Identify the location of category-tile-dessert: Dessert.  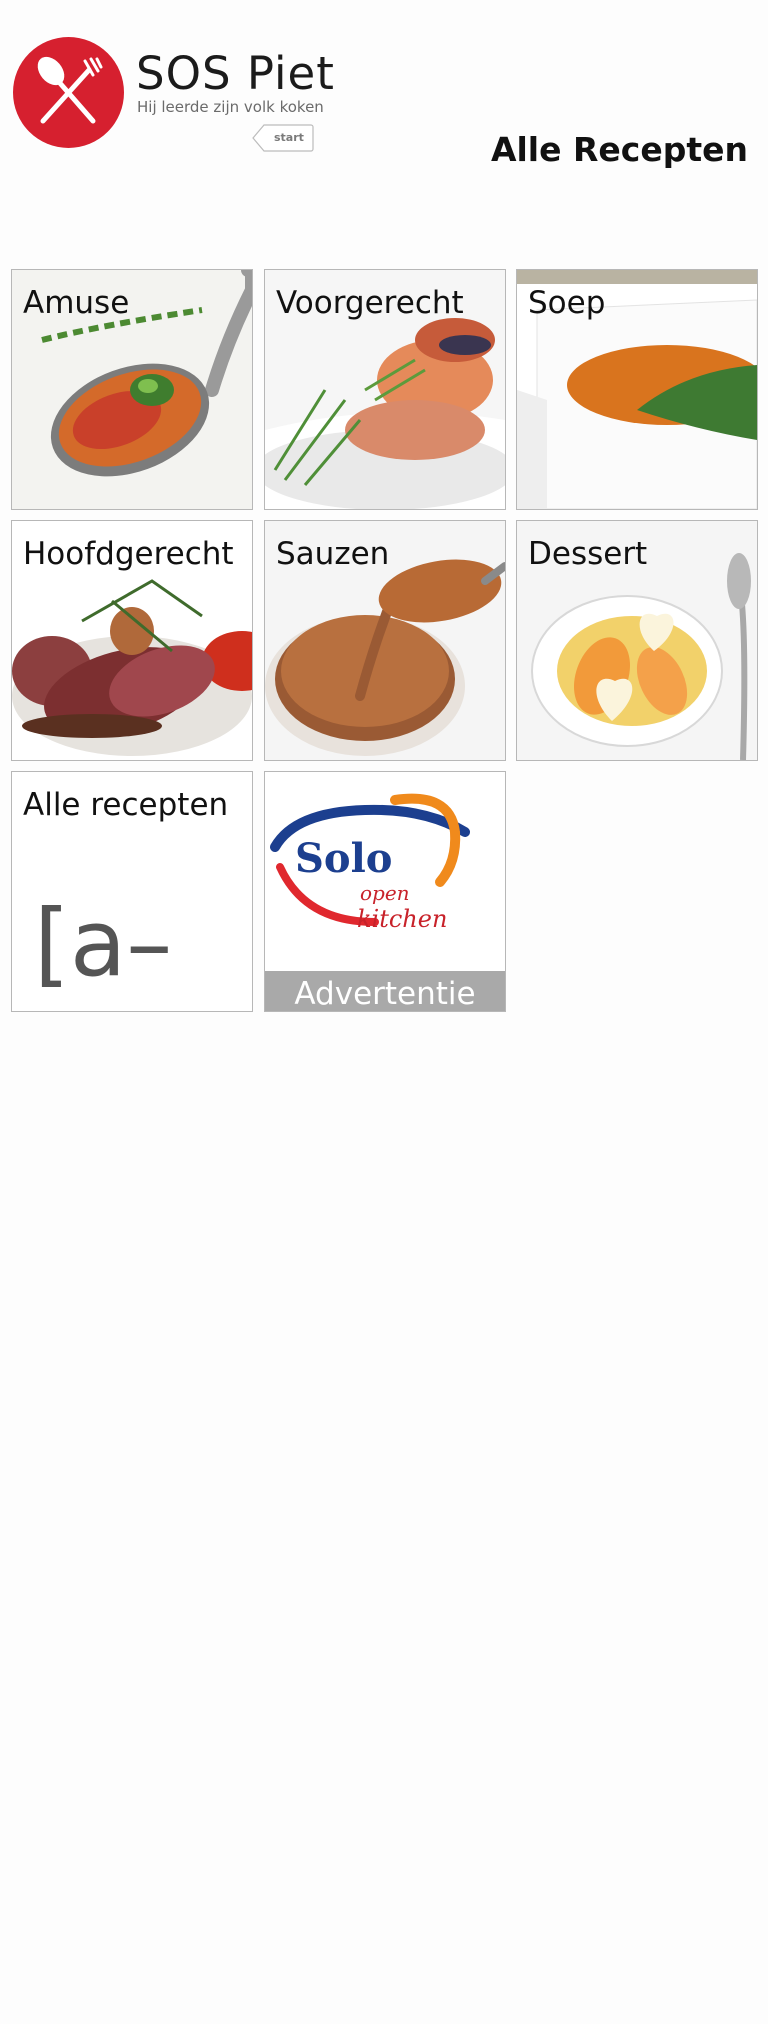
(637, 640).